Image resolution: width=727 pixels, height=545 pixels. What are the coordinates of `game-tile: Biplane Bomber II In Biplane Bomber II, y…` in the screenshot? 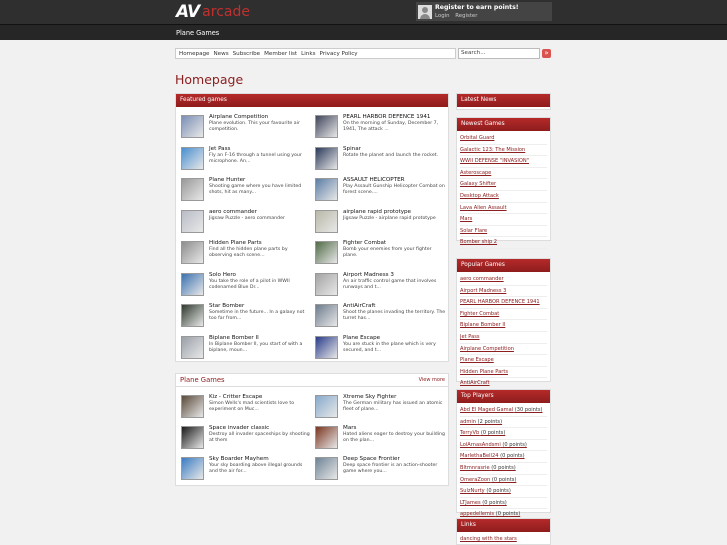 It's located at (245, 348).